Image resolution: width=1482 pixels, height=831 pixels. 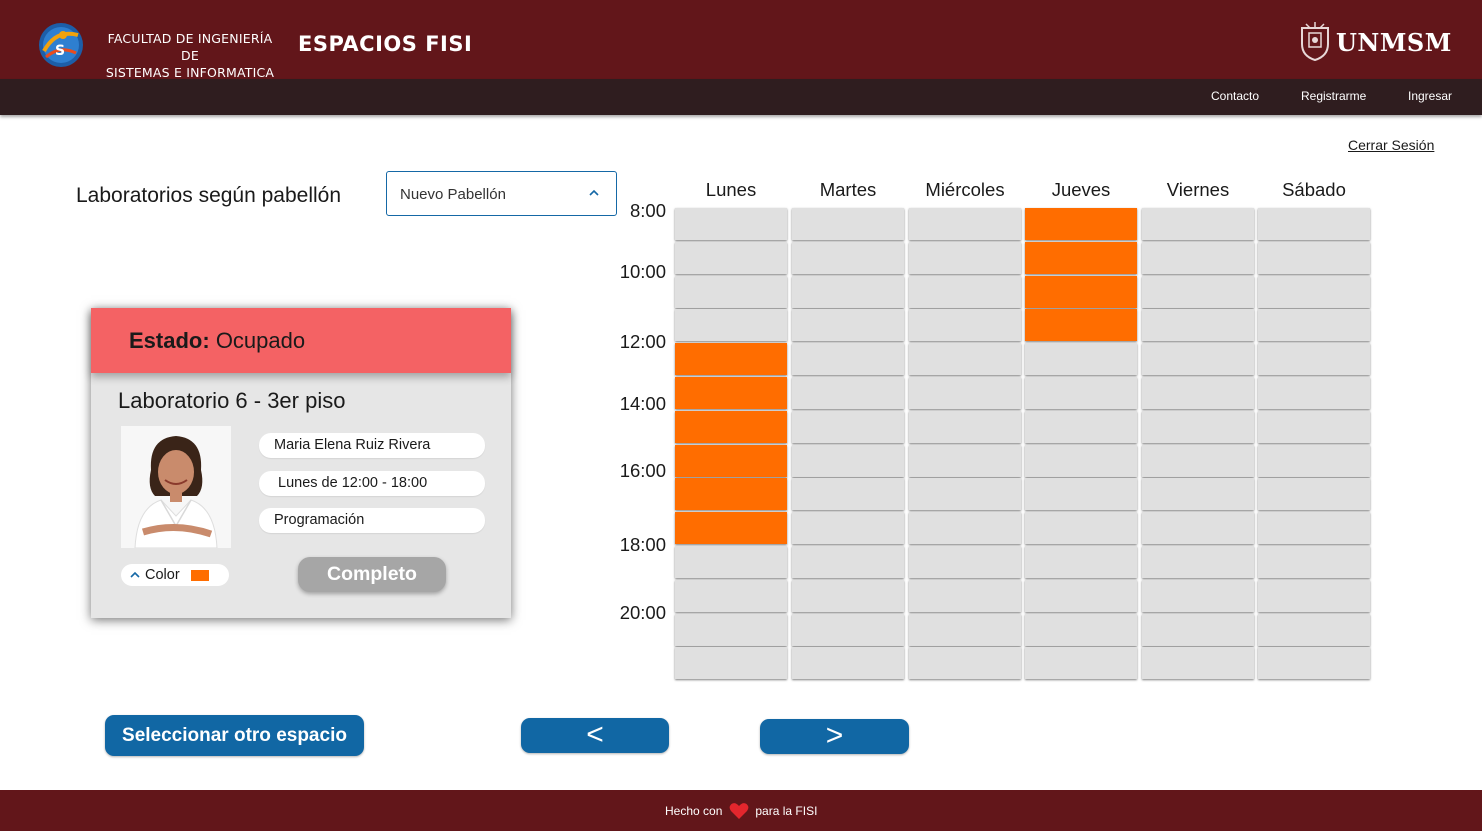 What do you see at coordinates (175, 575) in the screenshot?
I see `color-picker: Color` at bounding box center [175, 575].